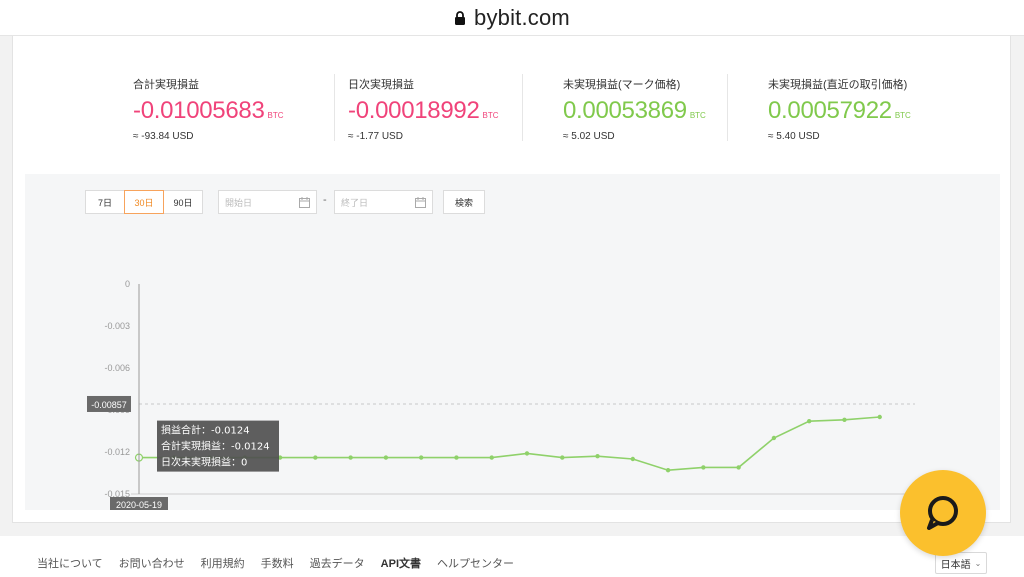  What do you see at coordinates (414, 110) in the screenshot?
I see `stat-value: -0.00018992` at bounding box center [414, 110].